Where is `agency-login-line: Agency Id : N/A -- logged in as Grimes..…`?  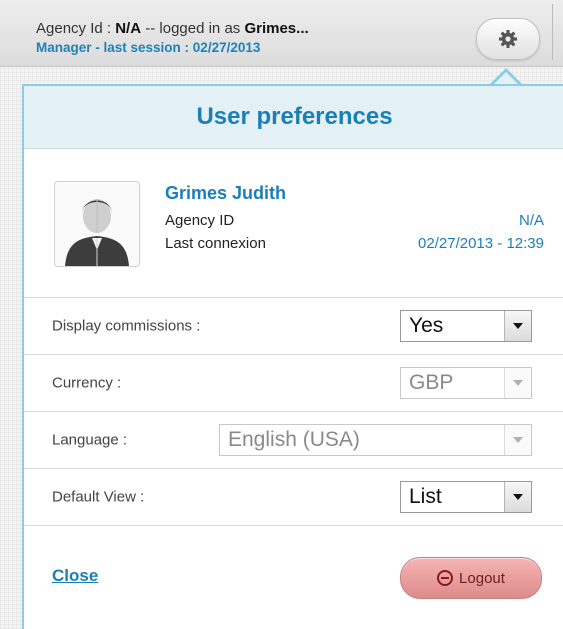 agency-login-line: Agency Id : N/A -- logged in as Grimes..… is located at coordinates (172, 28).